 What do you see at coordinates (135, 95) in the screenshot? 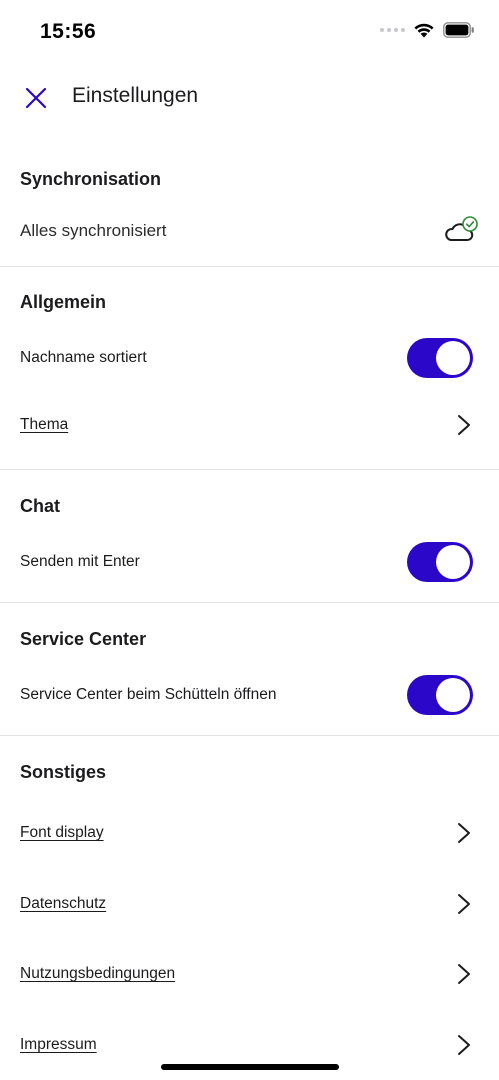
I see `page-title: Einstellungen` at bounding box center [135, 95].